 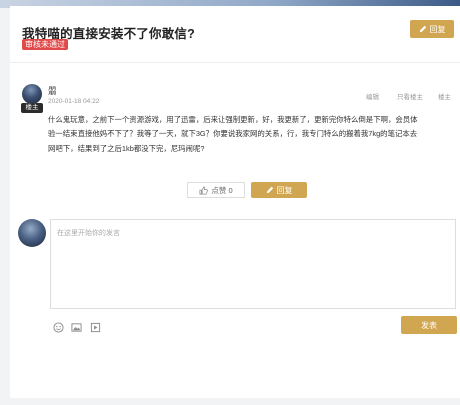 I want to click on like-button: 点赞 0, so click(x=216, y=190).